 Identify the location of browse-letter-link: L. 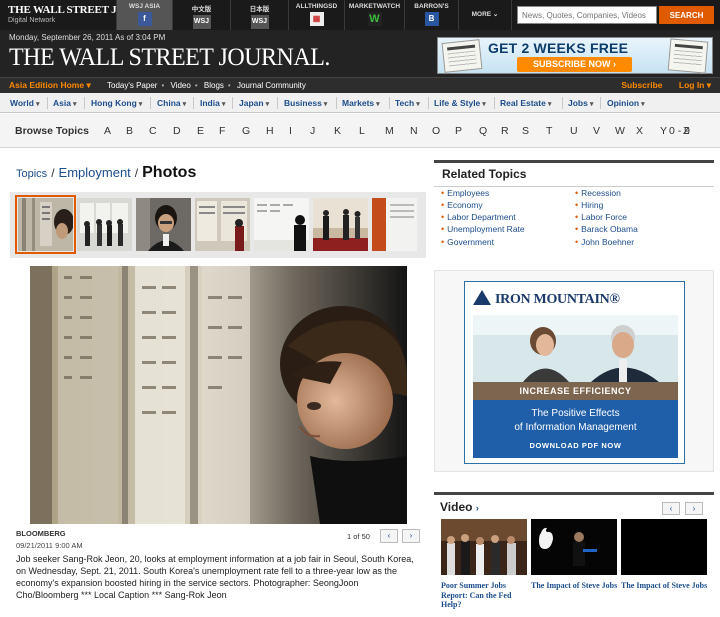
(362, 131).